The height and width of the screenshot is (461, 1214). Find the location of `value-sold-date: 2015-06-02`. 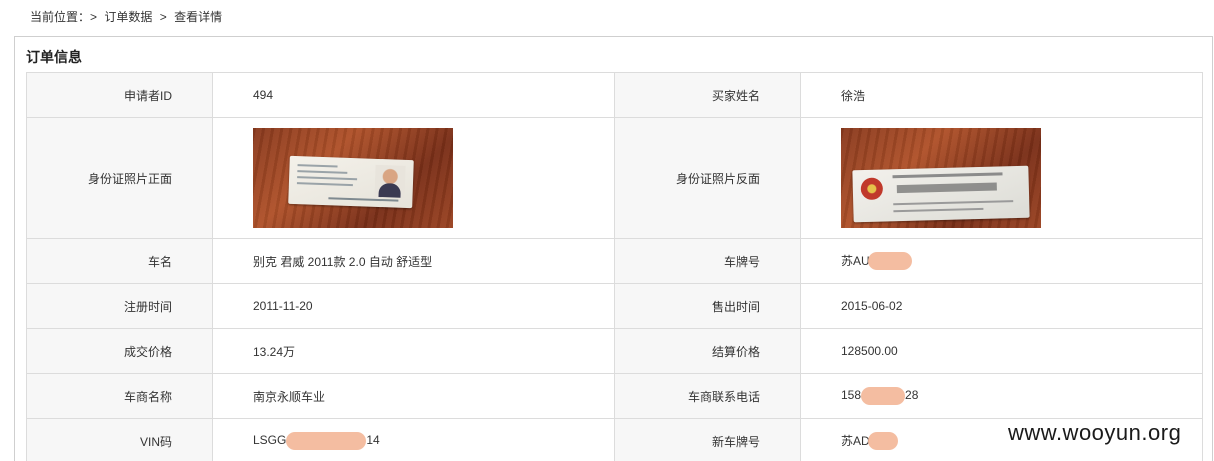

value-sold-date: 2015-06-02 is located at coordinates (1001, 306).